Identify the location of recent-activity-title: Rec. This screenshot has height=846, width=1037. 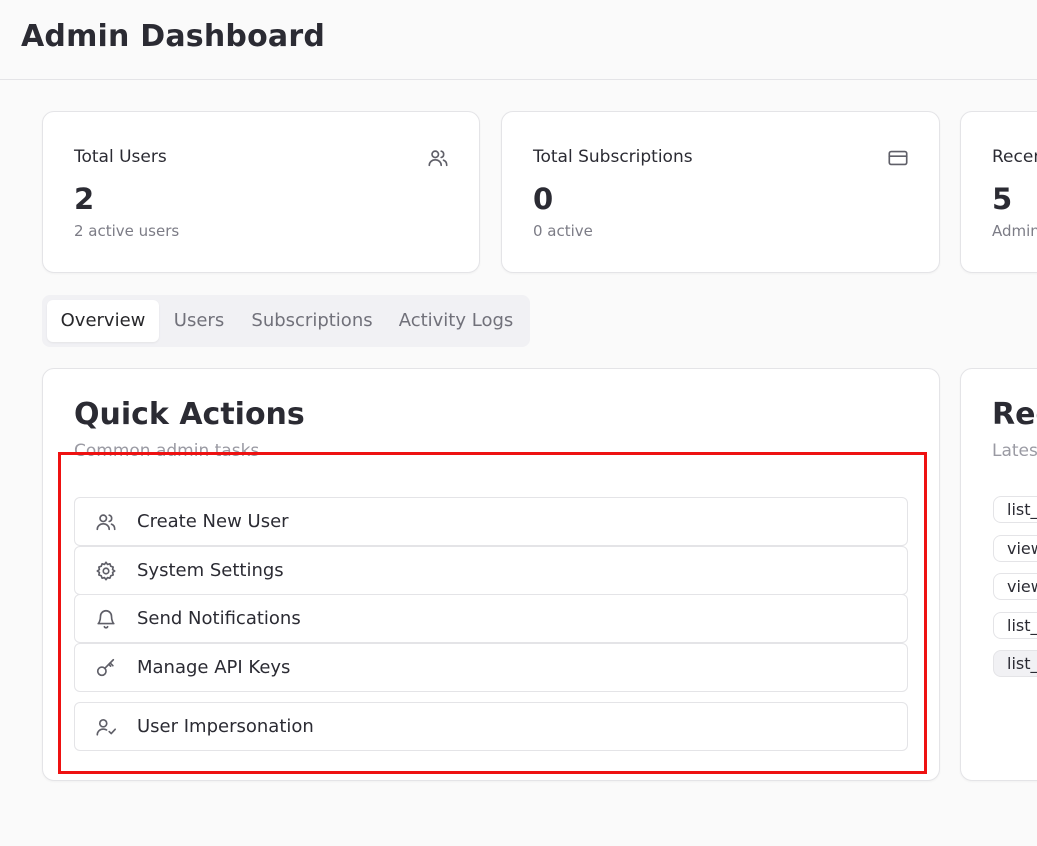
(1014, 414).